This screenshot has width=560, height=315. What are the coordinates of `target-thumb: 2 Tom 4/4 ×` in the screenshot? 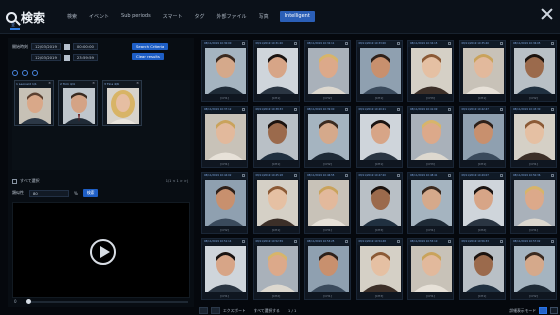 It's located at (78, 103).